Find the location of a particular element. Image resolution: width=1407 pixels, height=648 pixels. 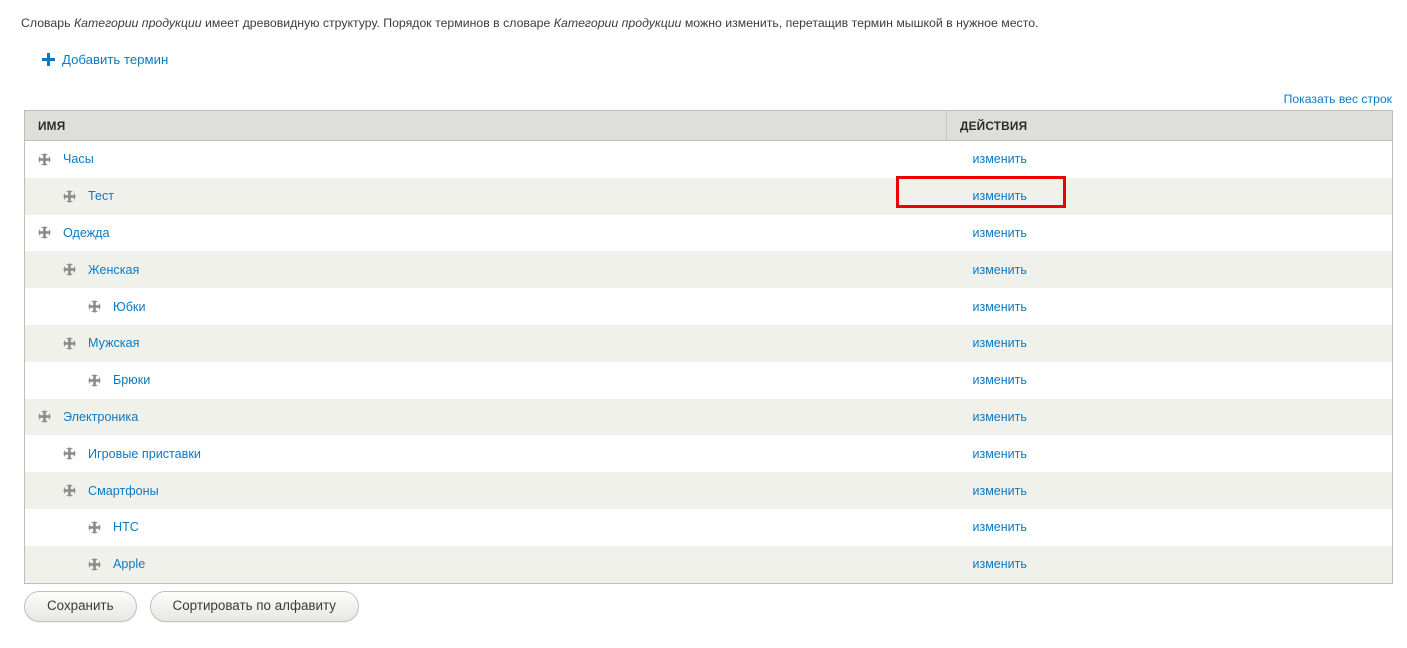

term-name-cell: Одежда is located at coordinates (486, 233).